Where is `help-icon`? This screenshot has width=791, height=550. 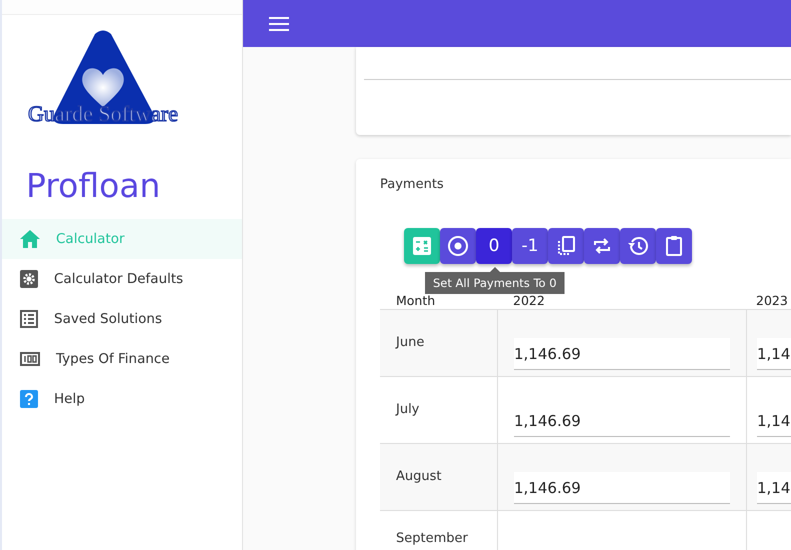
help-icon is located at coordinates (29, 399).